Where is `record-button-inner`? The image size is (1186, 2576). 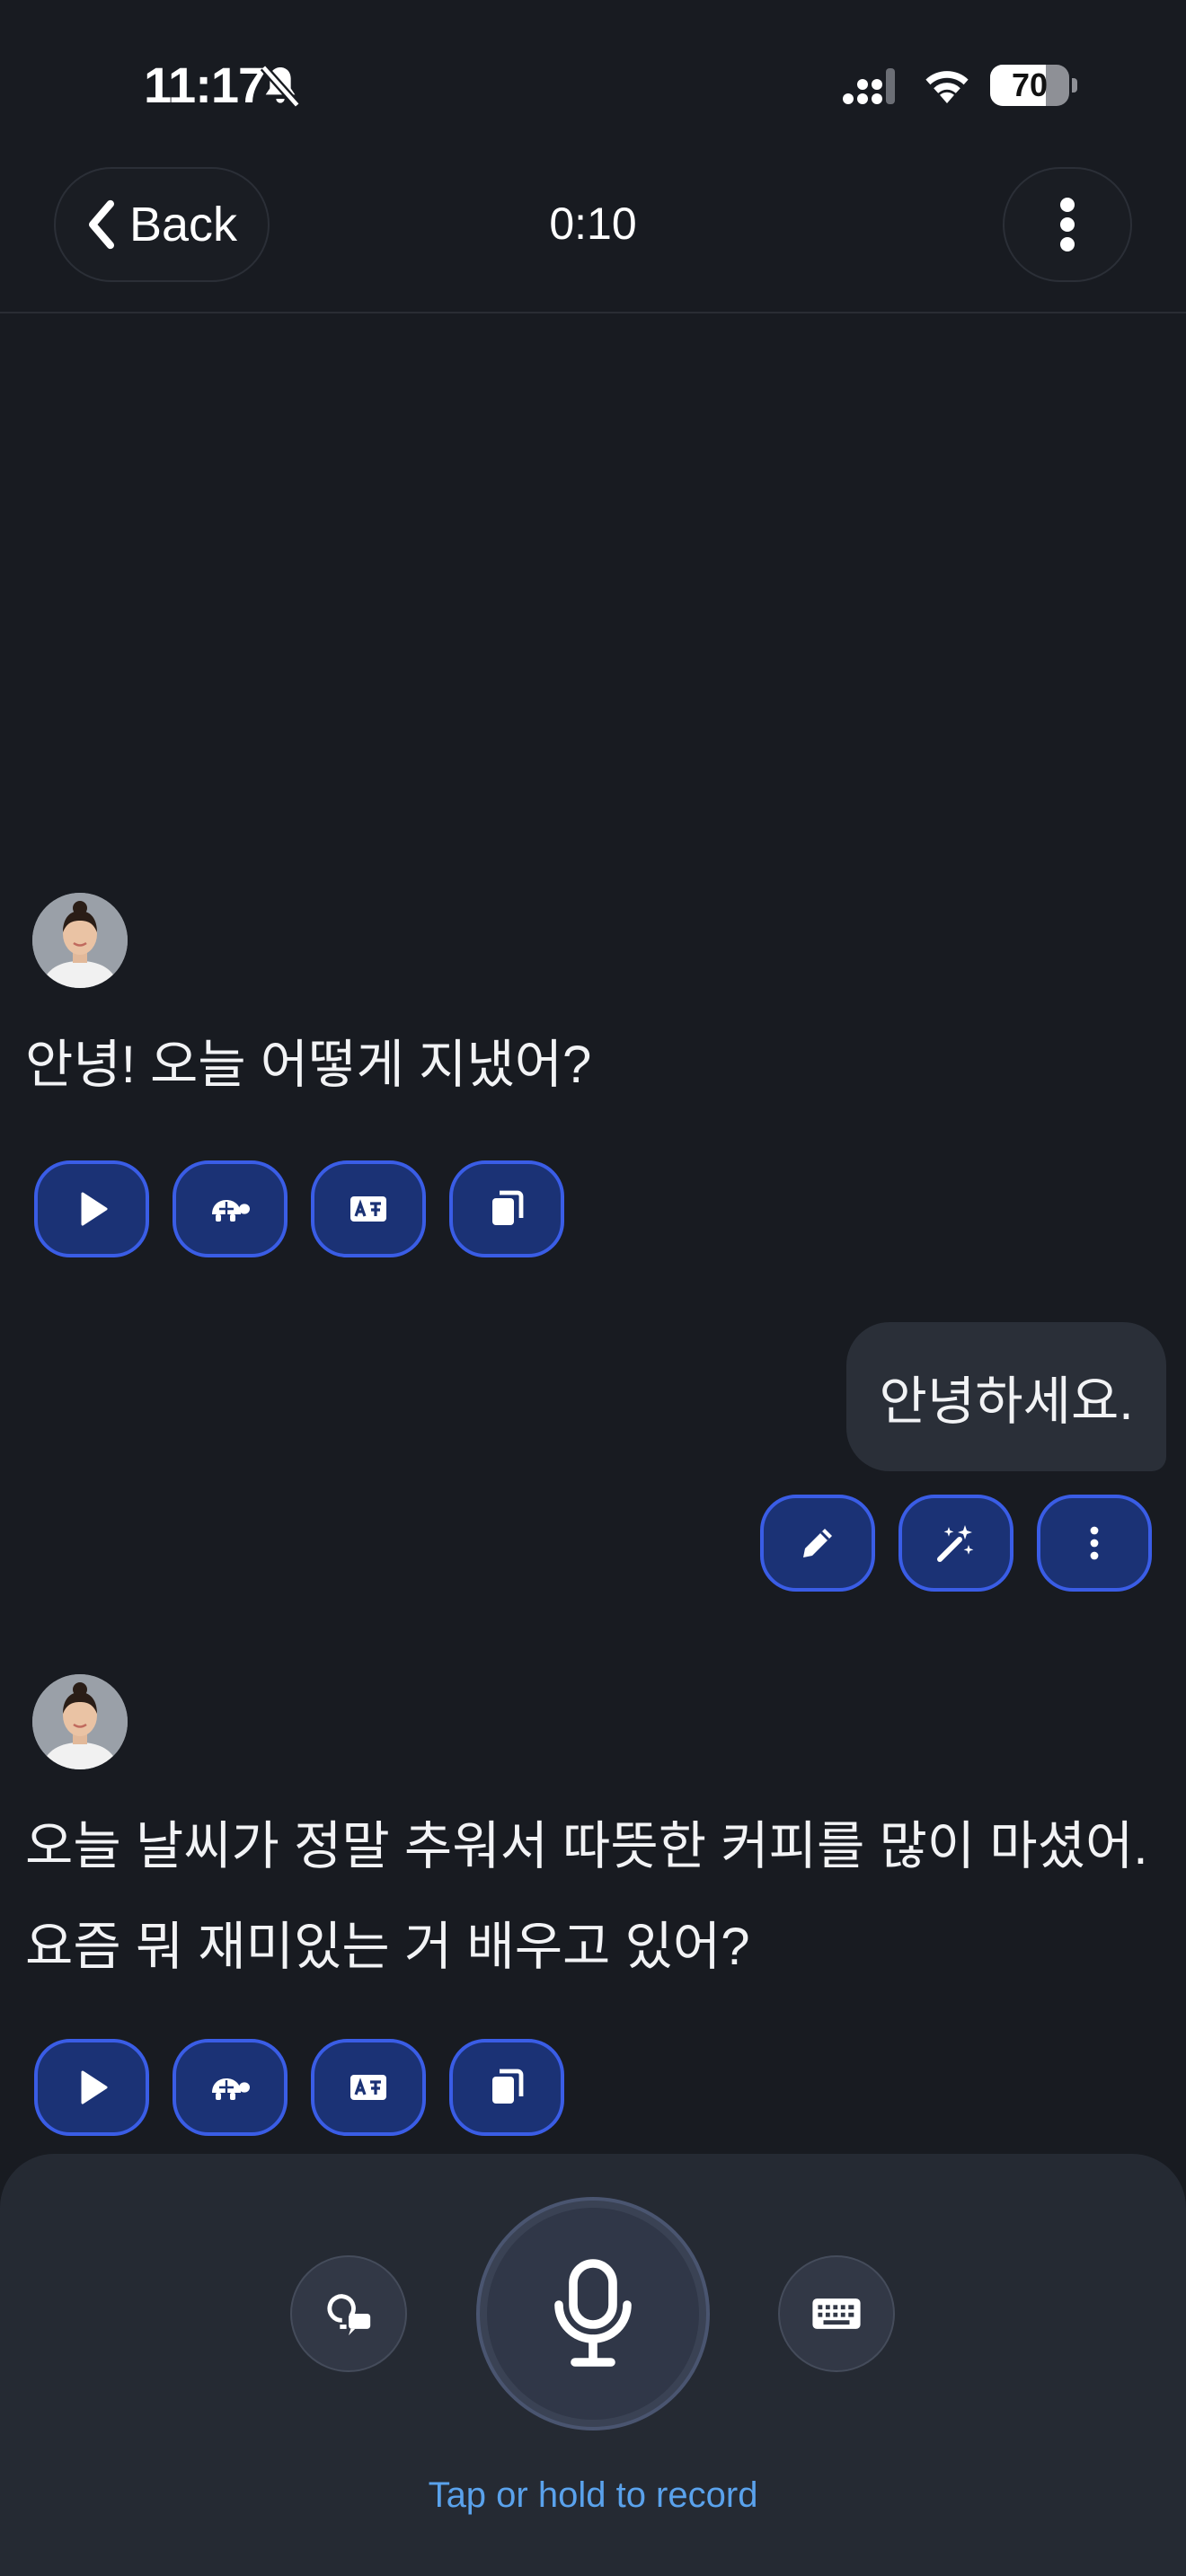 record-button-inner is located at coordinates (593, 2314).